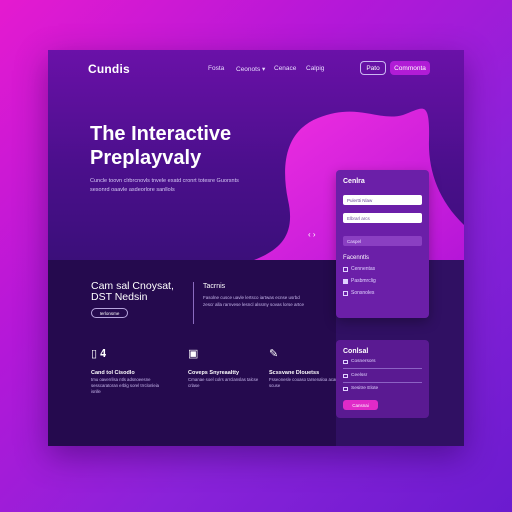  I want to click on vertical-divider, so click(193, 303).